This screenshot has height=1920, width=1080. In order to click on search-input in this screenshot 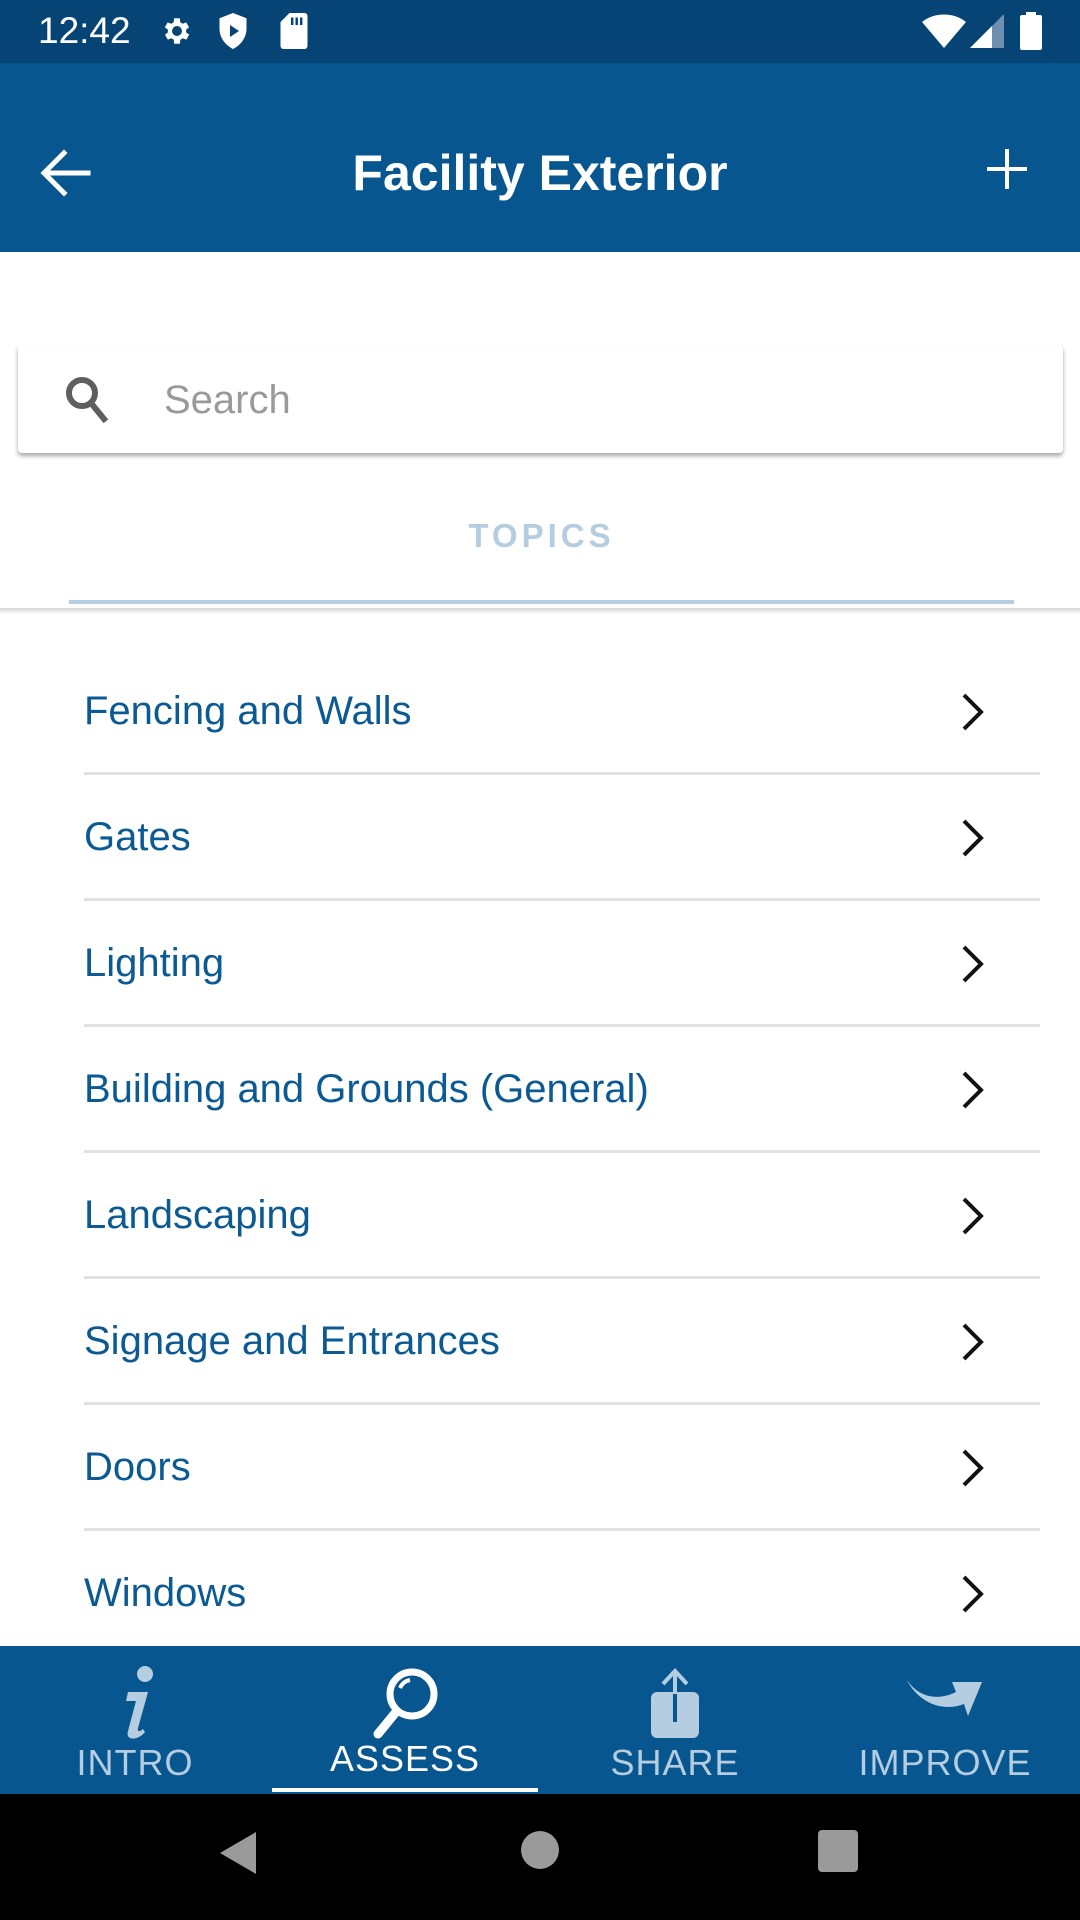, I will do `click(594, 400)`.